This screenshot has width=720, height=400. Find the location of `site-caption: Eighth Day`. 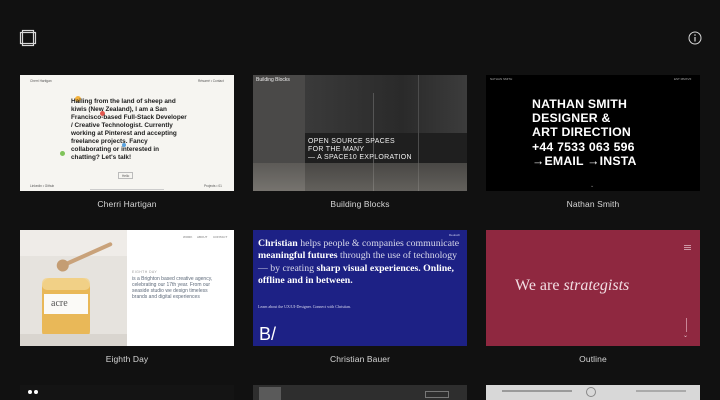

site-caption: Eighth Day is located at coordinates (127, 359).